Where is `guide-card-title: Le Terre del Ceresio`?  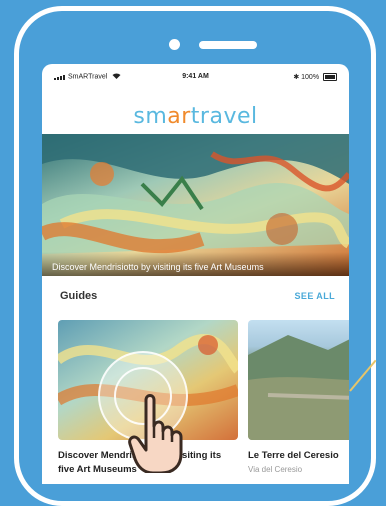
guide-card-title: Le Terre del Ceresio is located at coordinates (293, 455).